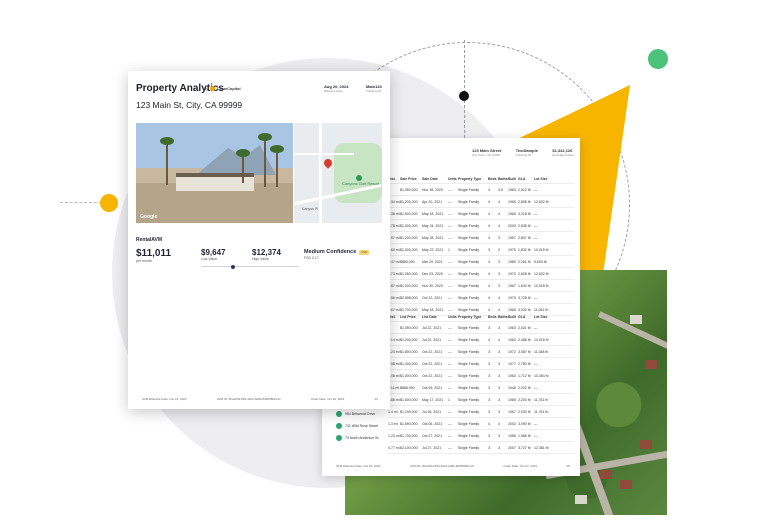  Describe the element at coordinates (164, 399) in the screenshot. I see `front-footer-effective-date: AVM Effective Date: Oct 22, 2021` at that location.